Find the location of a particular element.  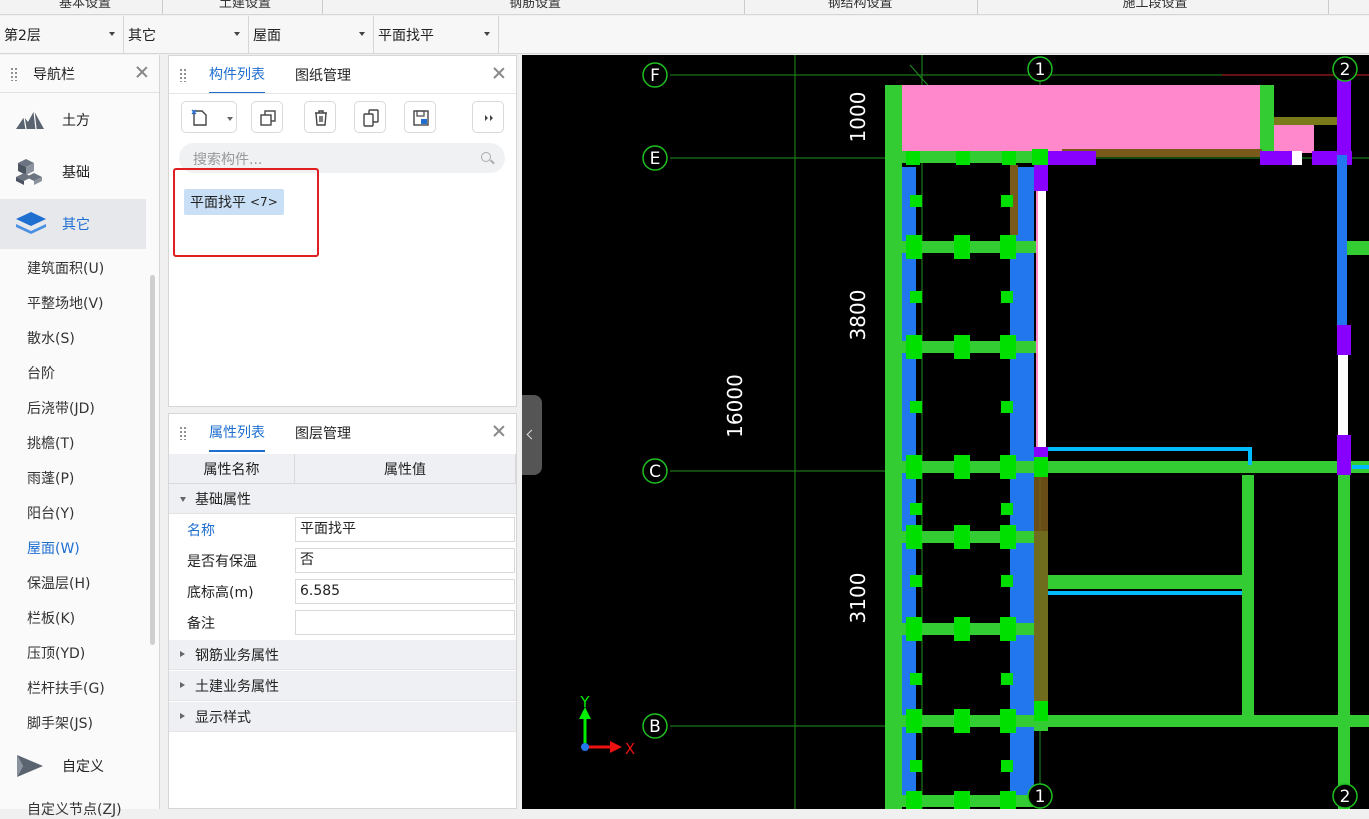

group-label: 土建业务属性 is located at coordinates (237, 686).